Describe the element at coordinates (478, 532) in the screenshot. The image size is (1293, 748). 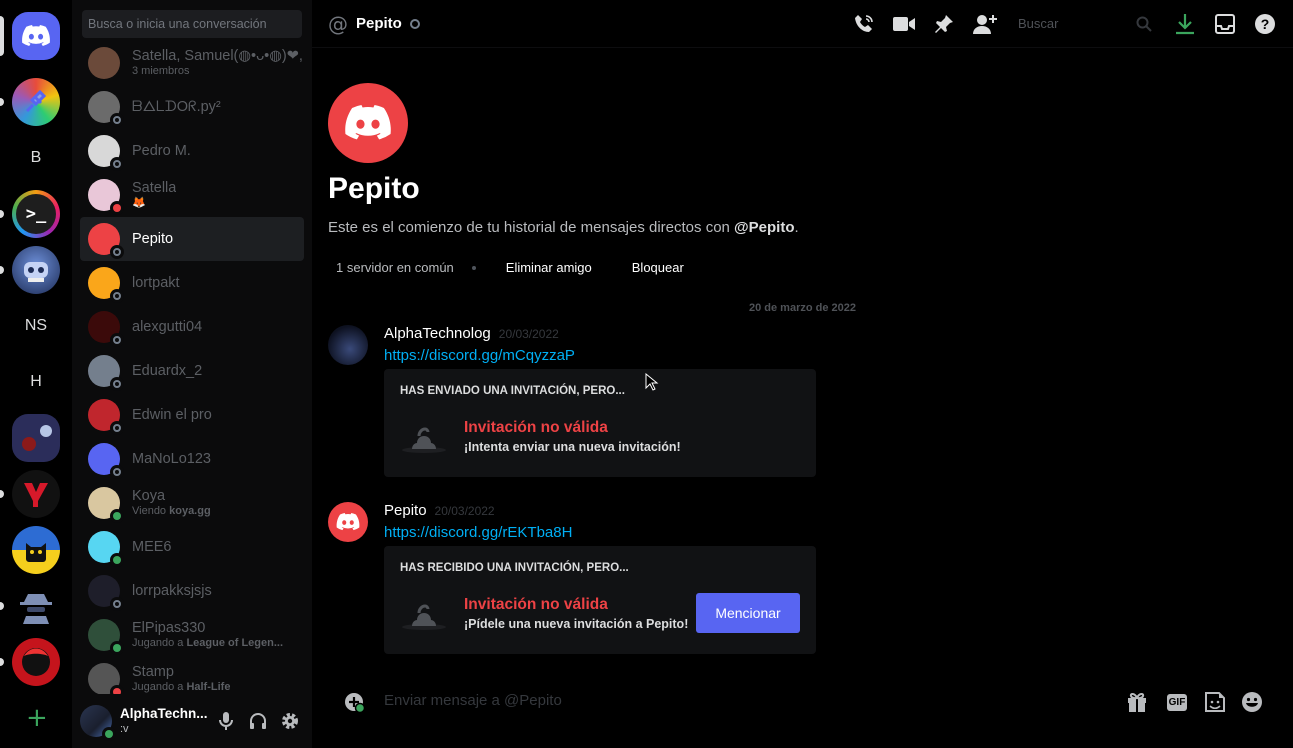
I see `invite-link: https://discord.gg/rEKTba8H` at that location.